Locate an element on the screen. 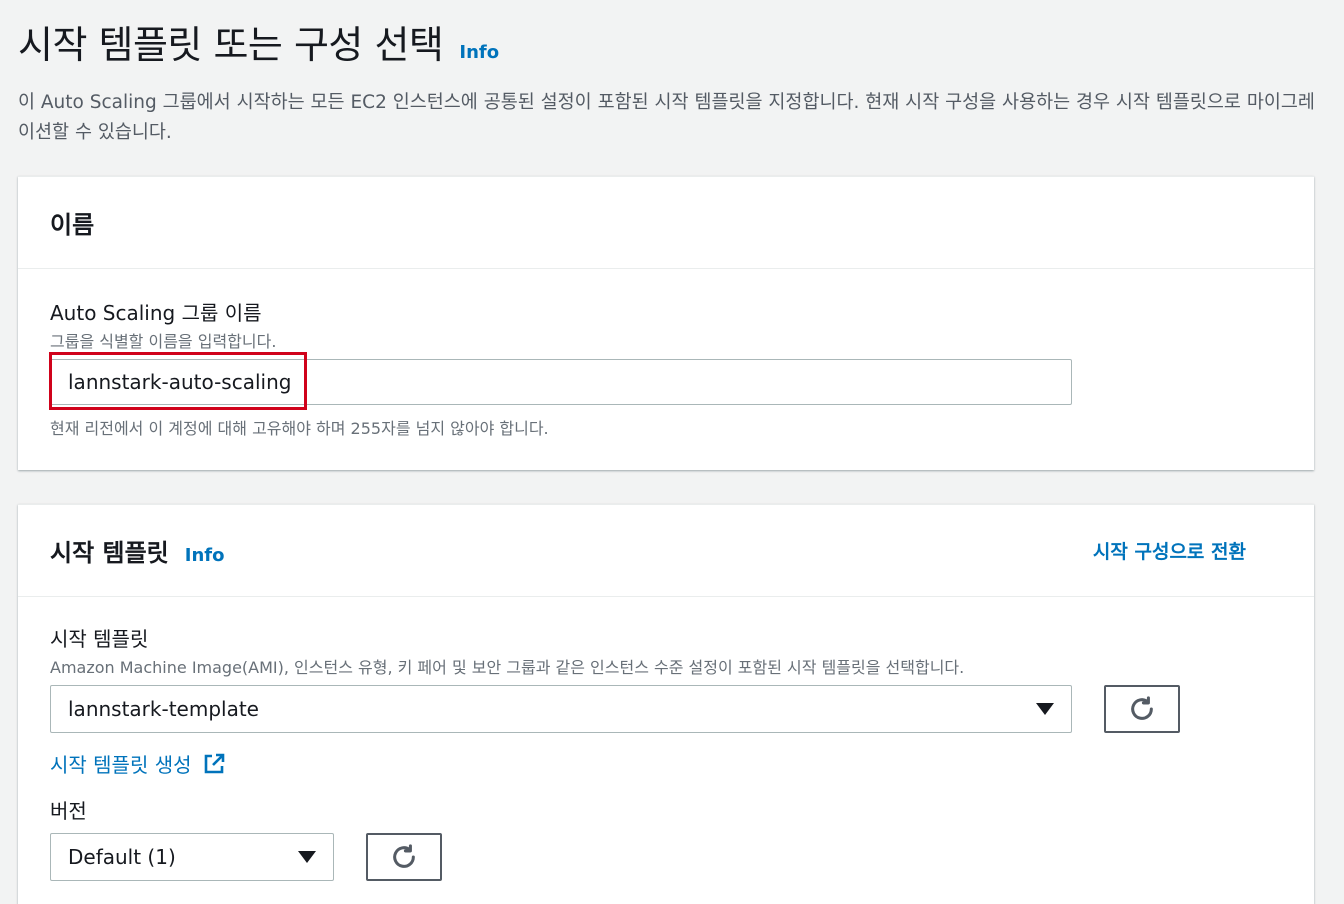 Image resolution: width=1344 pixels, height=904 pixels. template-card-header: 시작 템플릿 Info 시작 구성으로 전환 is located at coordinates (666, 551).